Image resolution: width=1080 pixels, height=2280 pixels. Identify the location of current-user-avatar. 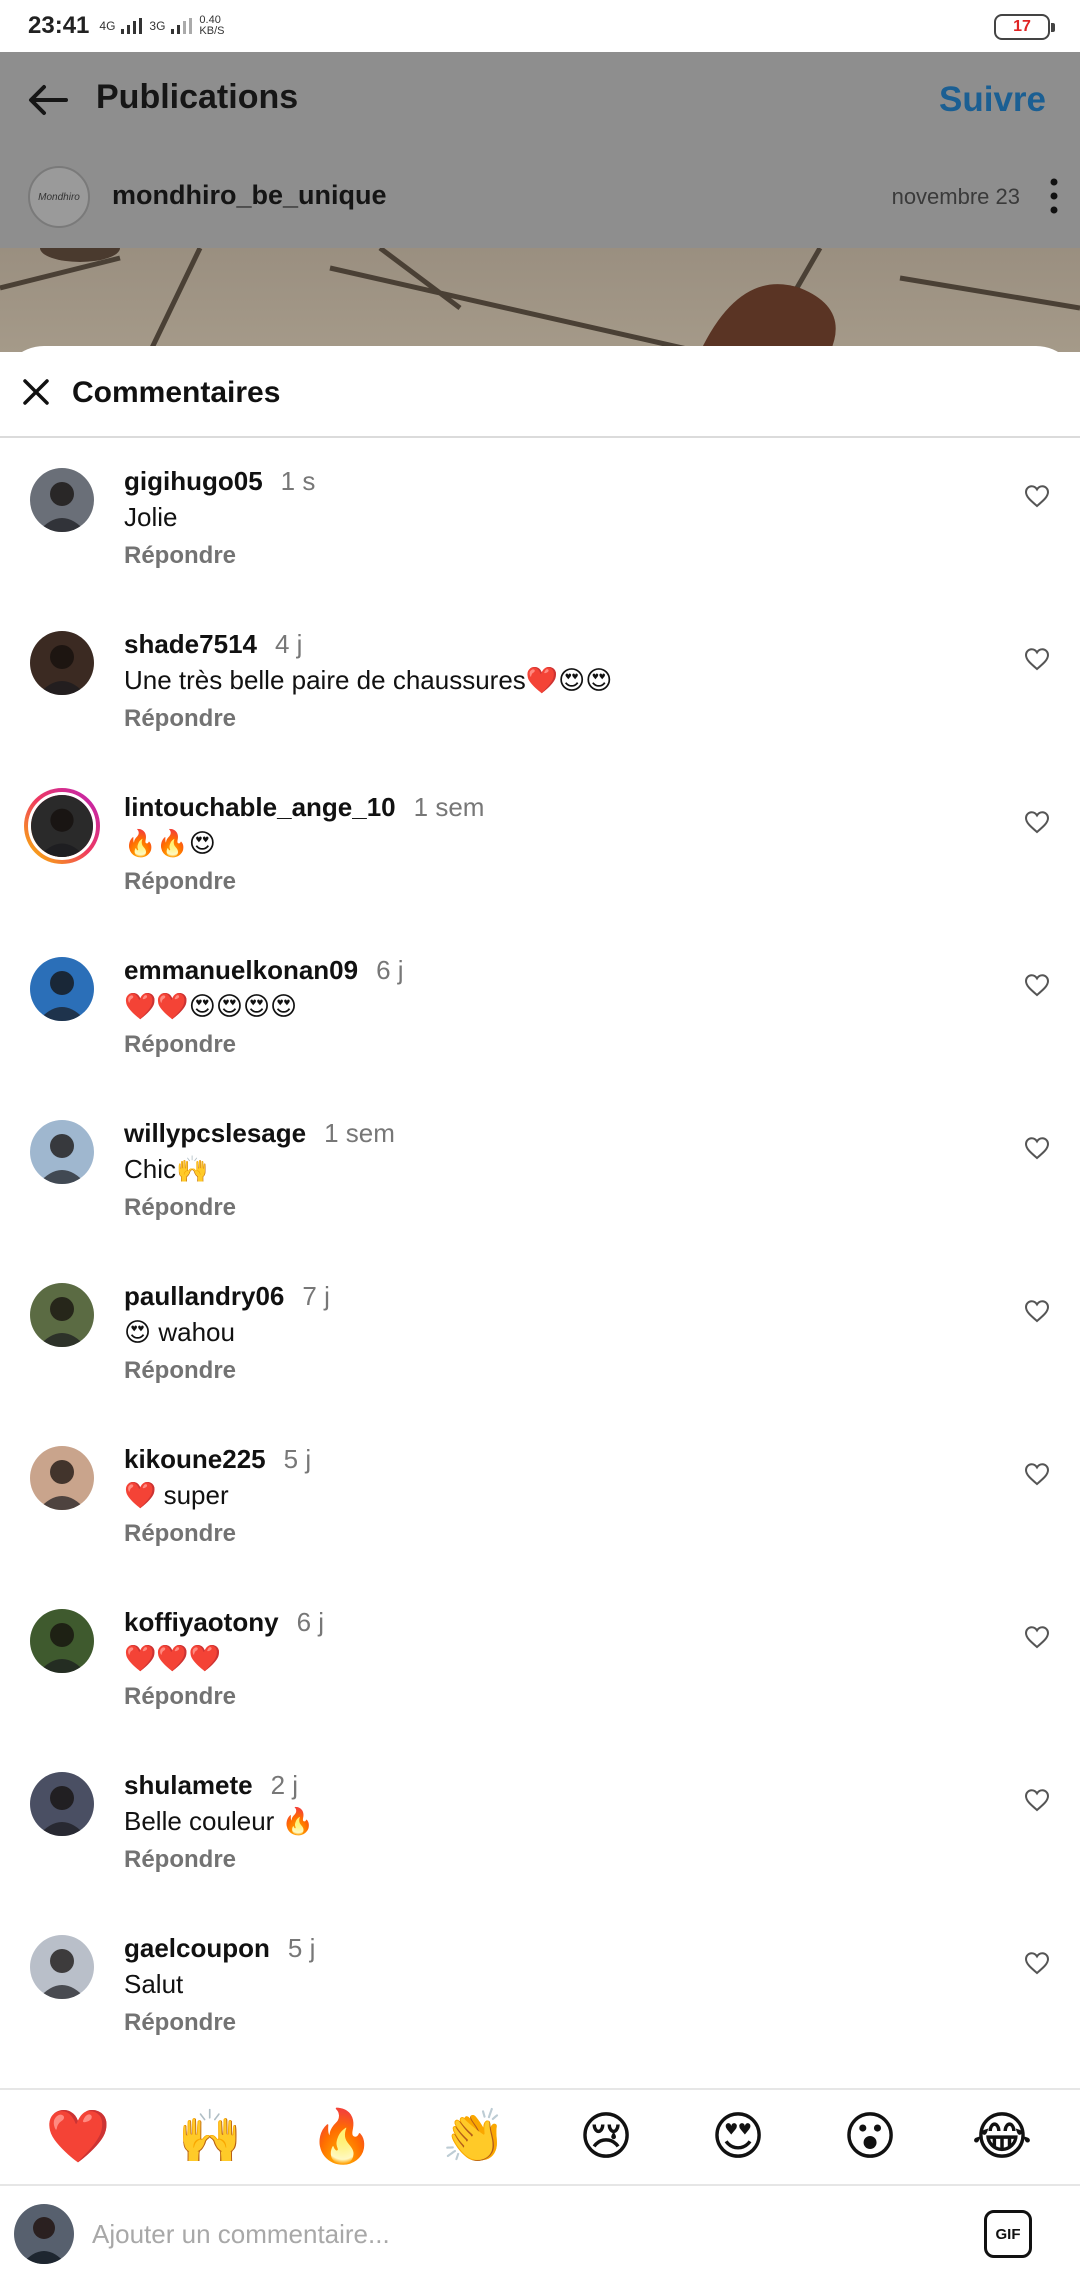
(44, 2234).